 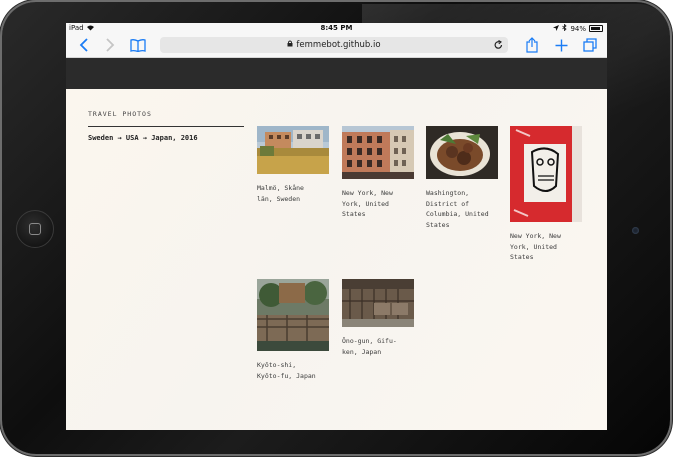 I want to click on browser-toolbar: femmebot.github.io, so click(x=336, y=46).